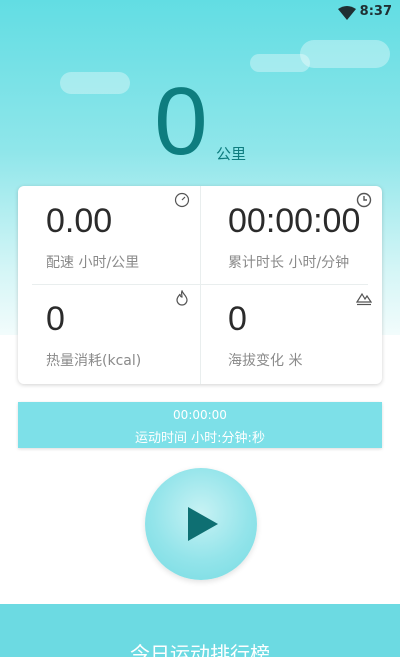  I want to click on run-timer-label: 运动时间 小时:分钟:秒, so click(200, 438).